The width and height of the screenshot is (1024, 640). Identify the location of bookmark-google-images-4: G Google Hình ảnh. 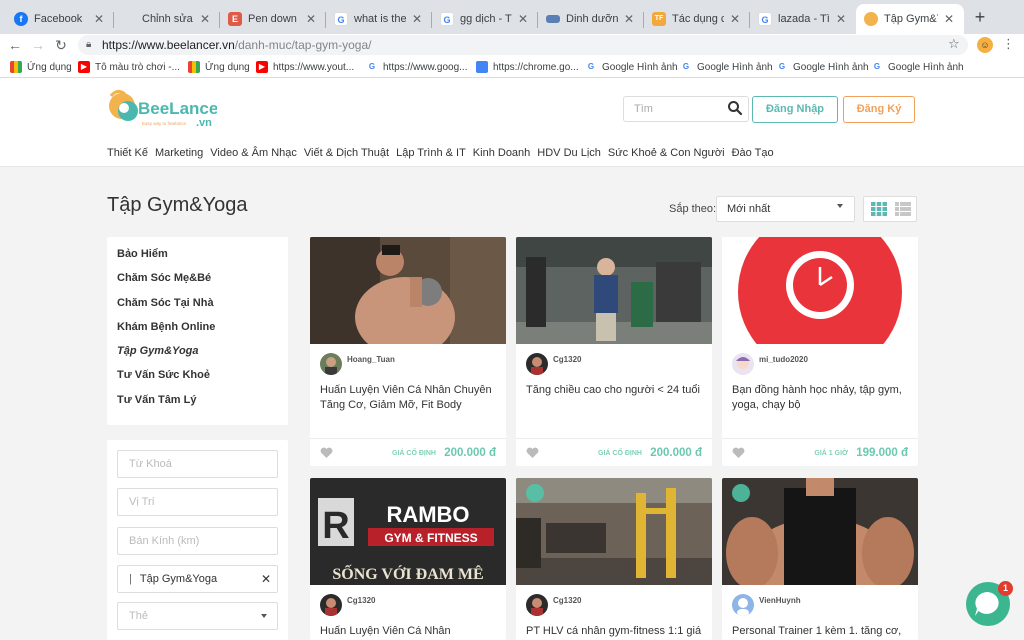
(917, 67).